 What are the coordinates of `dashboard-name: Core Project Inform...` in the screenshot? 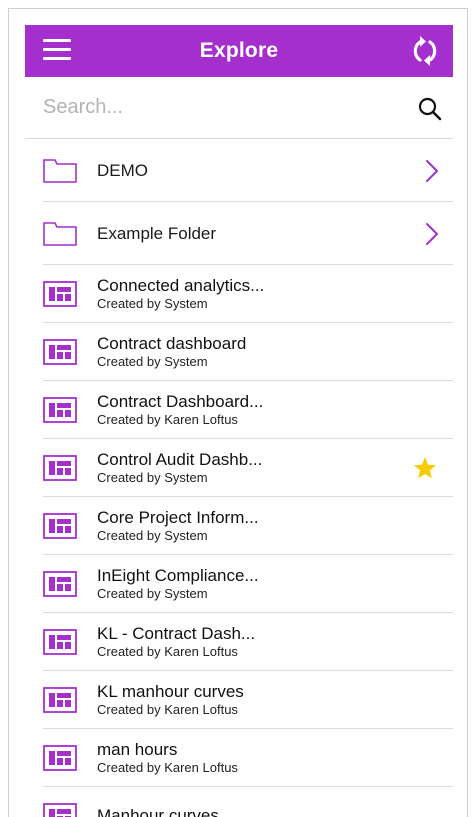 It's located at (178, 517).